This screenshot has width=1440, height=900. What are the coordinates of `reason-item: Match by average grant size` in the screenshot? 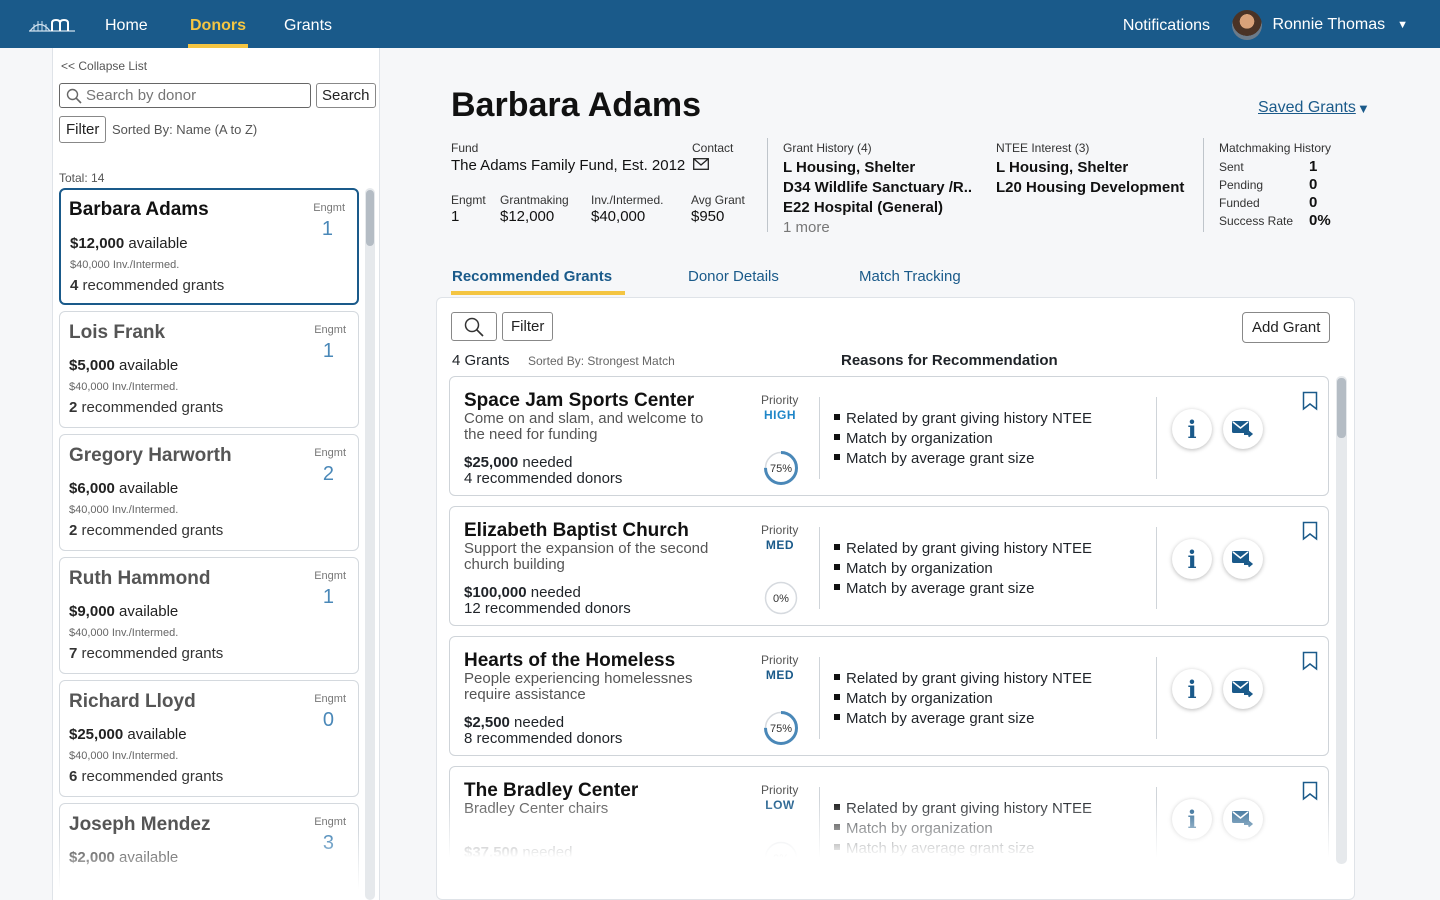 It's located at (963, 459).